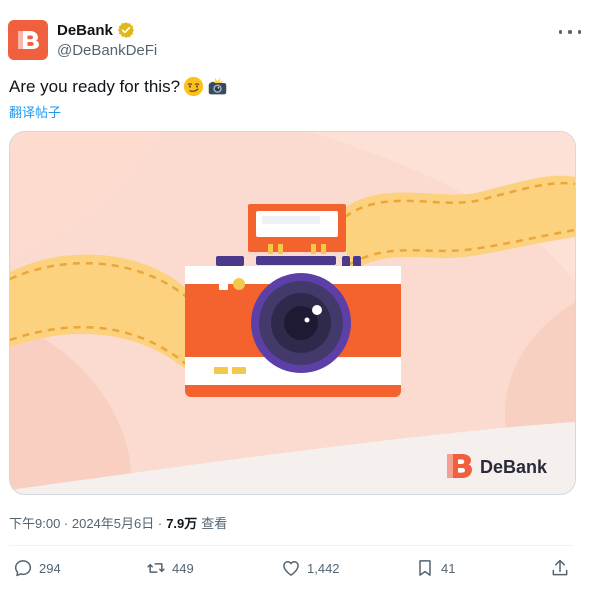 This screenshot has height=594, width=601. I want to click on share-icon, so click(560, 567).